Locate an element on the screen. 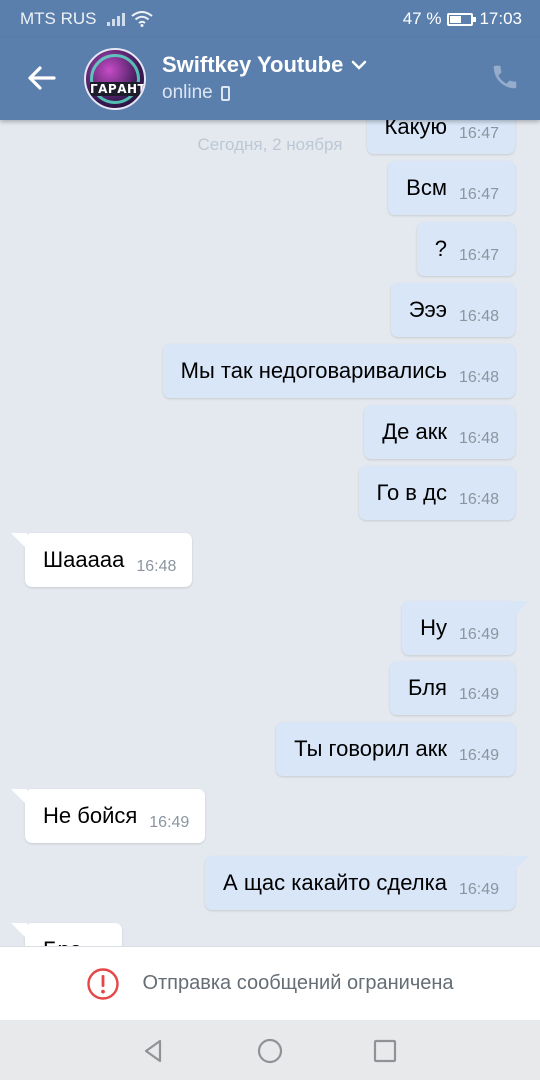  status-time: 17:03 is located at coordinates (500, 18).